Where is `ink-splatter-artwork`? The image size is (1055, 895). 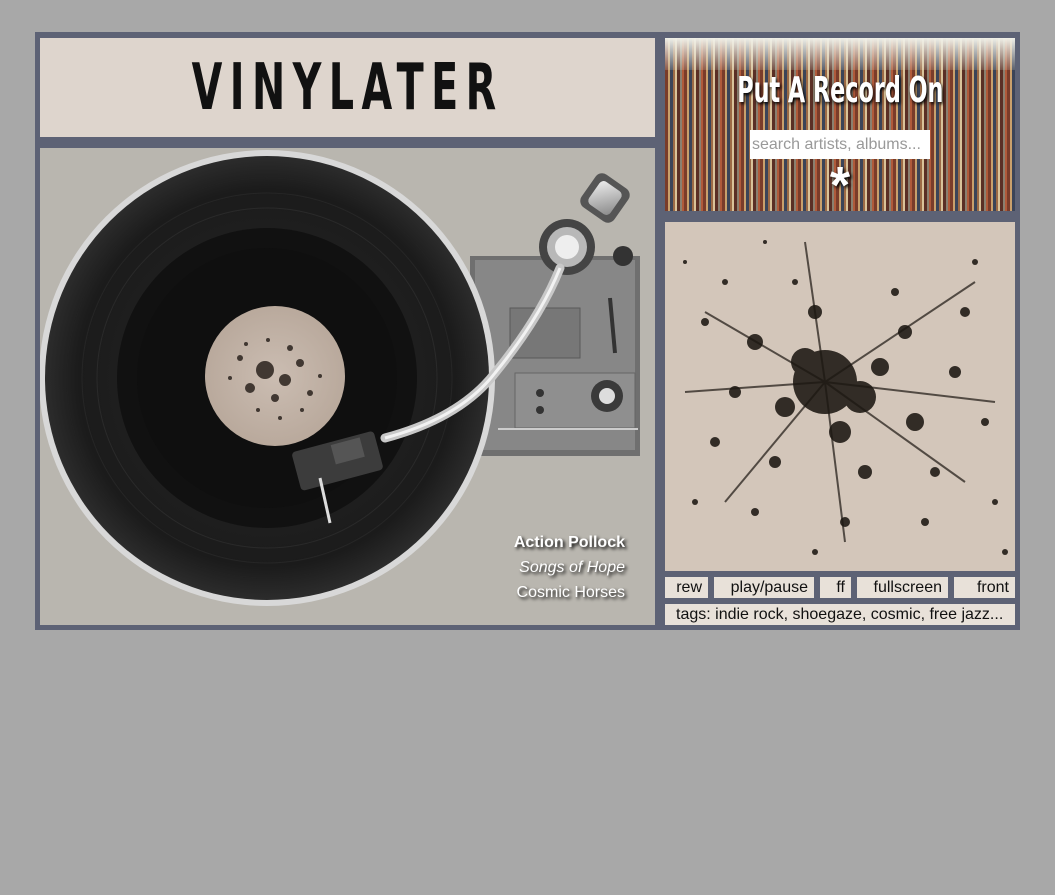 ink-splatter-artwork is located at coordinates (840, 396).